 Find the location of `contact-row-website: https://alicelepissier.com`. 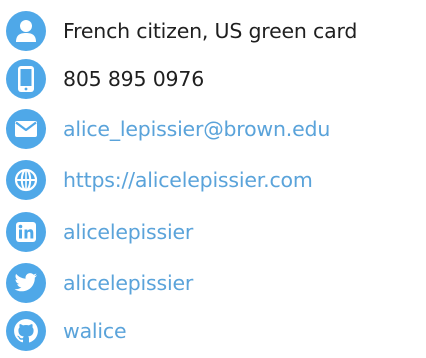

contact-row-website: https://alicelepissier.com is located at coordinates (159, 180).